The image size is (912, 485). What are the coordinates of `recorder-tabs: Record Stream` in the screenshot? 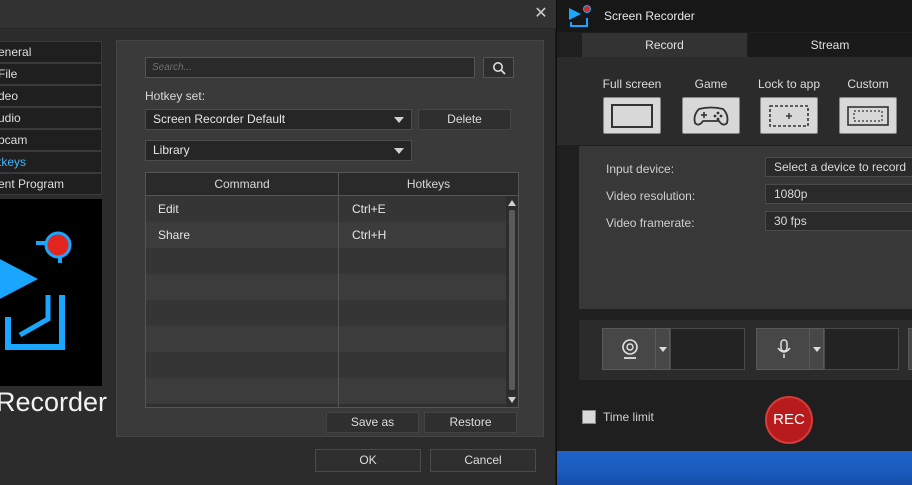 It's located at (747, 45).